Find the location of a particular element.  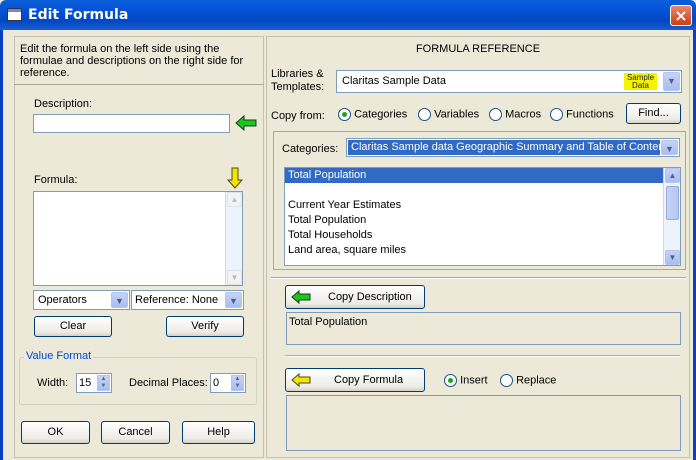

cancel-button: Cancel is located at coordinates (135, 432).